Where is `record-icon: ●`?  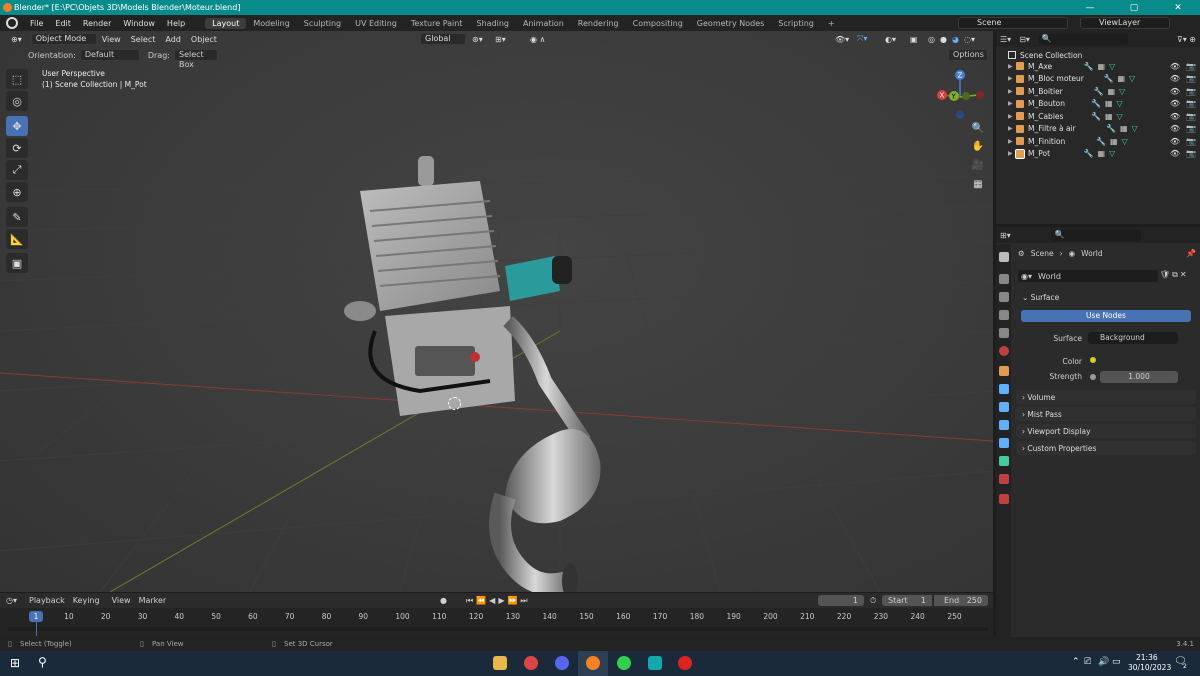
record-icon: ● is located at coordinates (443, 600).